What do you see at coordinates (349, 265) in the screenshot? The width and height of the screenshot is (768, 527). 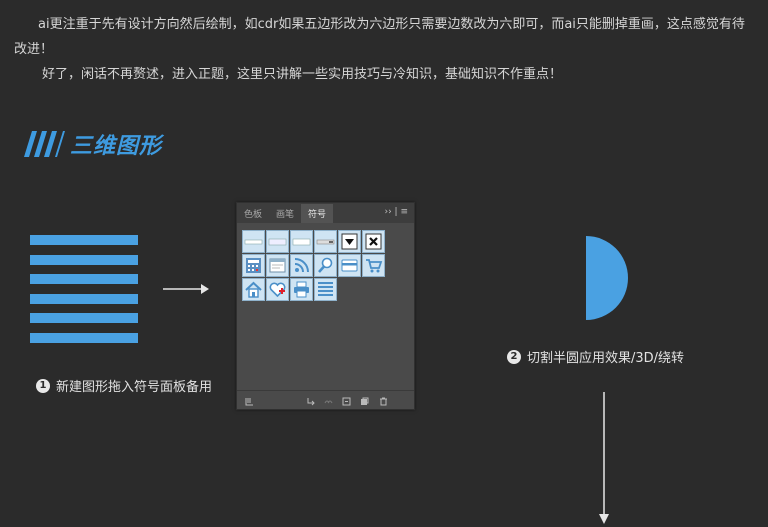 I see `credit-card-icon` at bounding box center [349, 265].